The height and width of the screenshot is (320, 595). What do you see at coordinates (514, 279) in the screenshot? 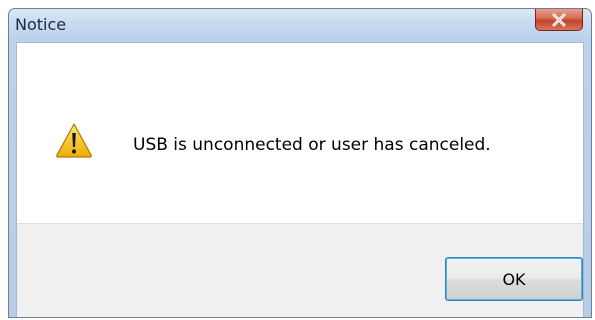
I see `ok-button: OK` at bounding box center [514, 279].